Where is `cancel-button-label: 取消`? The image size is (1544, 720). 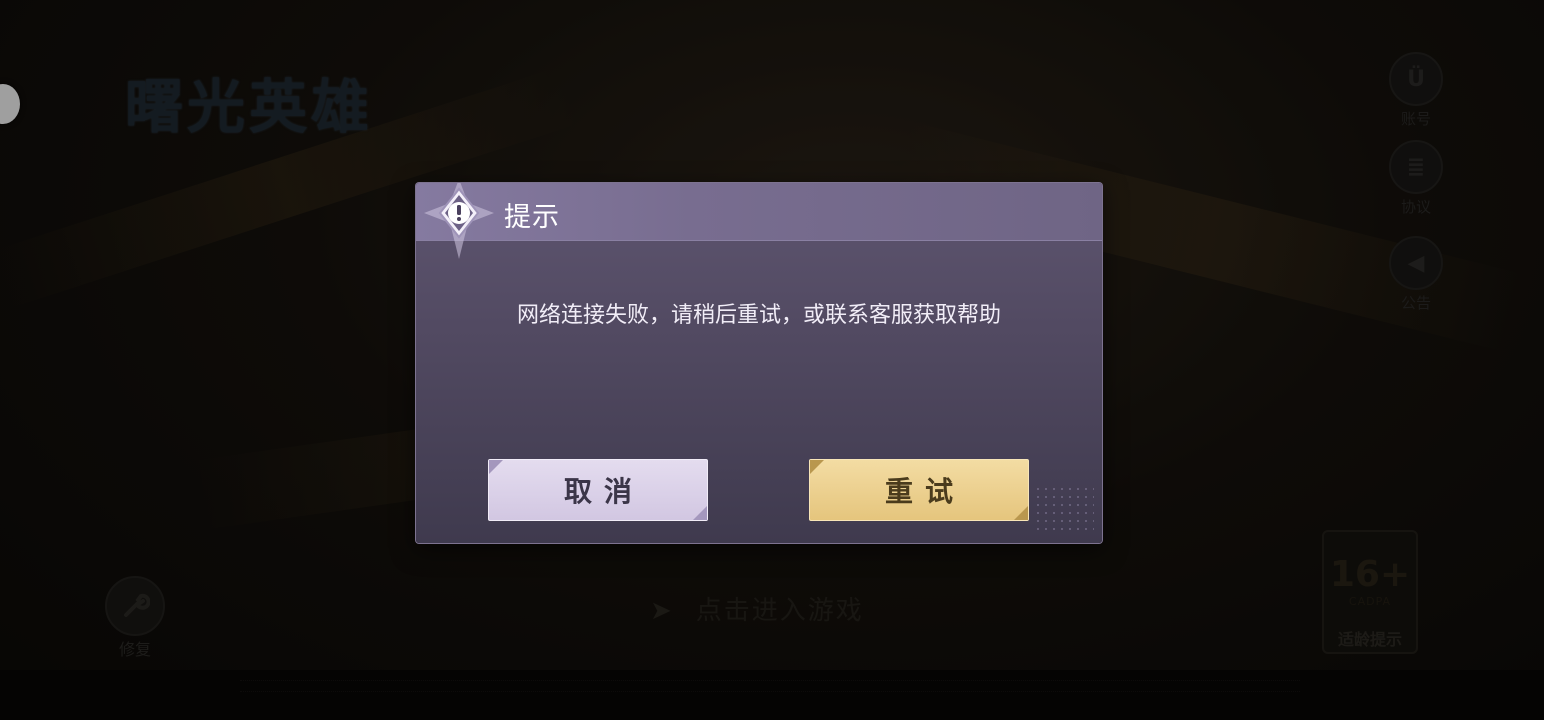
cancel-button-label: 取消 is located at coordinates (603, 491).